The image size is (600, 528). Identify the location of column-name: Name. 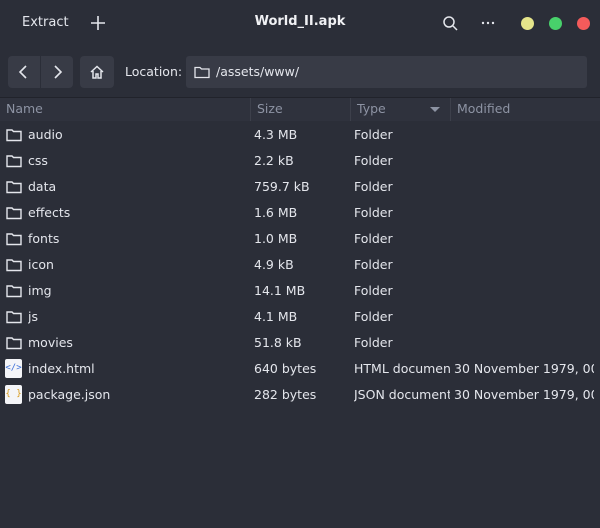
(125, 109).